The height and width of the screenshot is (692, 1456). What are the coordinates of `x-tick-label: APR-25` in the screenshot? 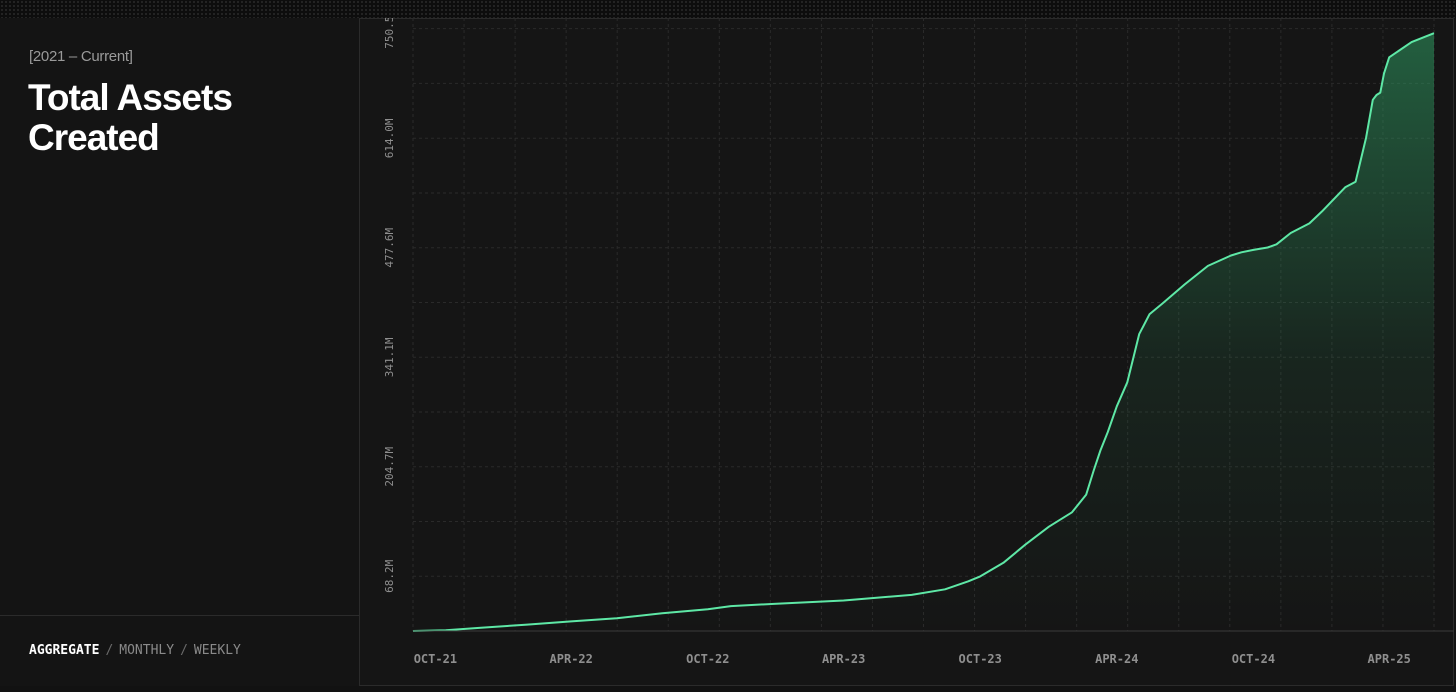 It's located at (1389, 659).